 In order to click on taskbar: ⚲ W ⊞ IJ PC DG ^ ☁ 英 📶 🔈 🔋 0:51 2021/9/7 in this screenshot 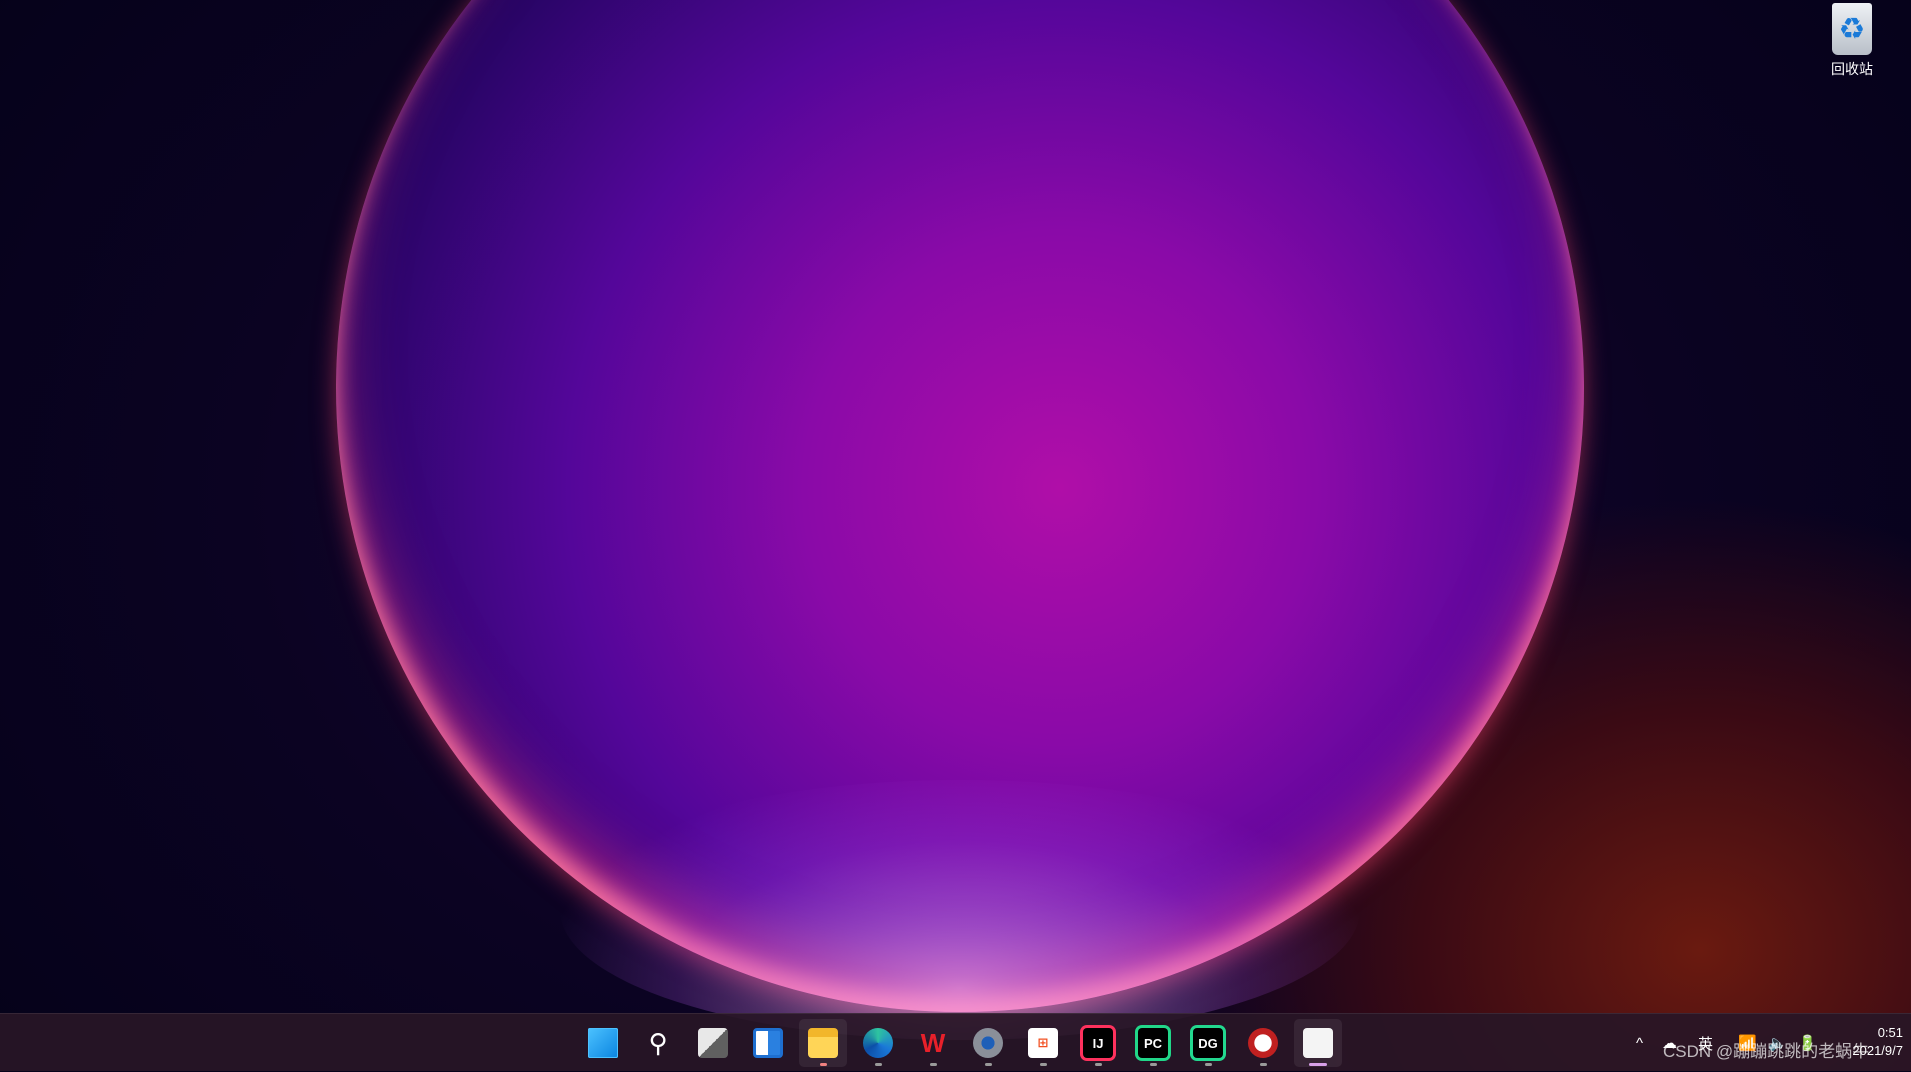, I will do `click(955, 1042)`.